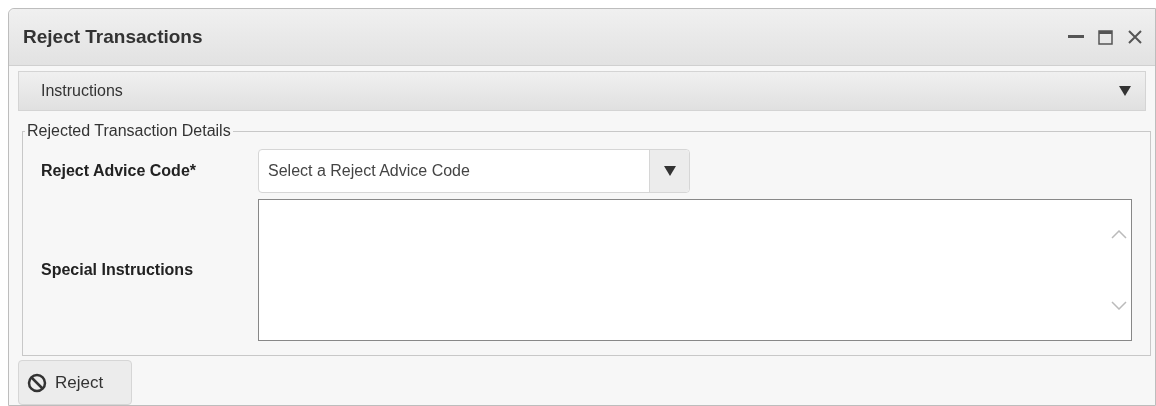 The width and height of the screenshot is (1156, 406). What do you see at coordinates (119, 171) in the screenshot?
I see `field-label: Reject Advice Code*` at bounding box center [119, 171].